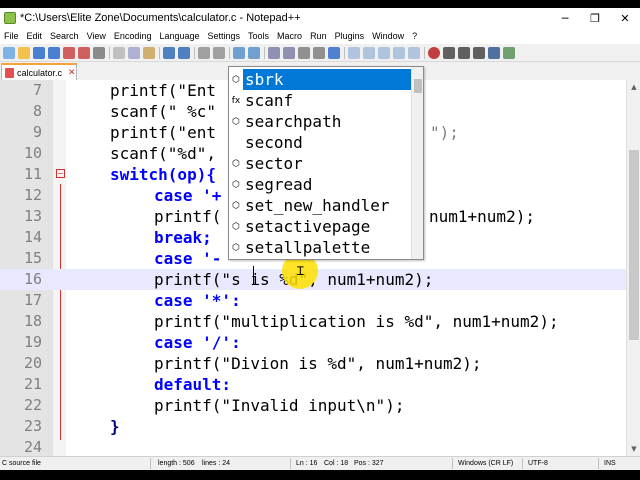  What do you see at coordinates (99, 52) in the screenshot?
I see `print-icon` at bounding box center [99, 52].